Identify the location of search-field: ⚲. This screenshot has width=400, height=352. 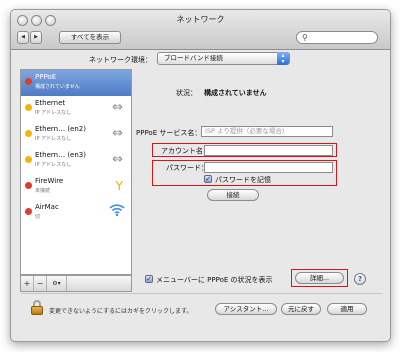
(337, 37).